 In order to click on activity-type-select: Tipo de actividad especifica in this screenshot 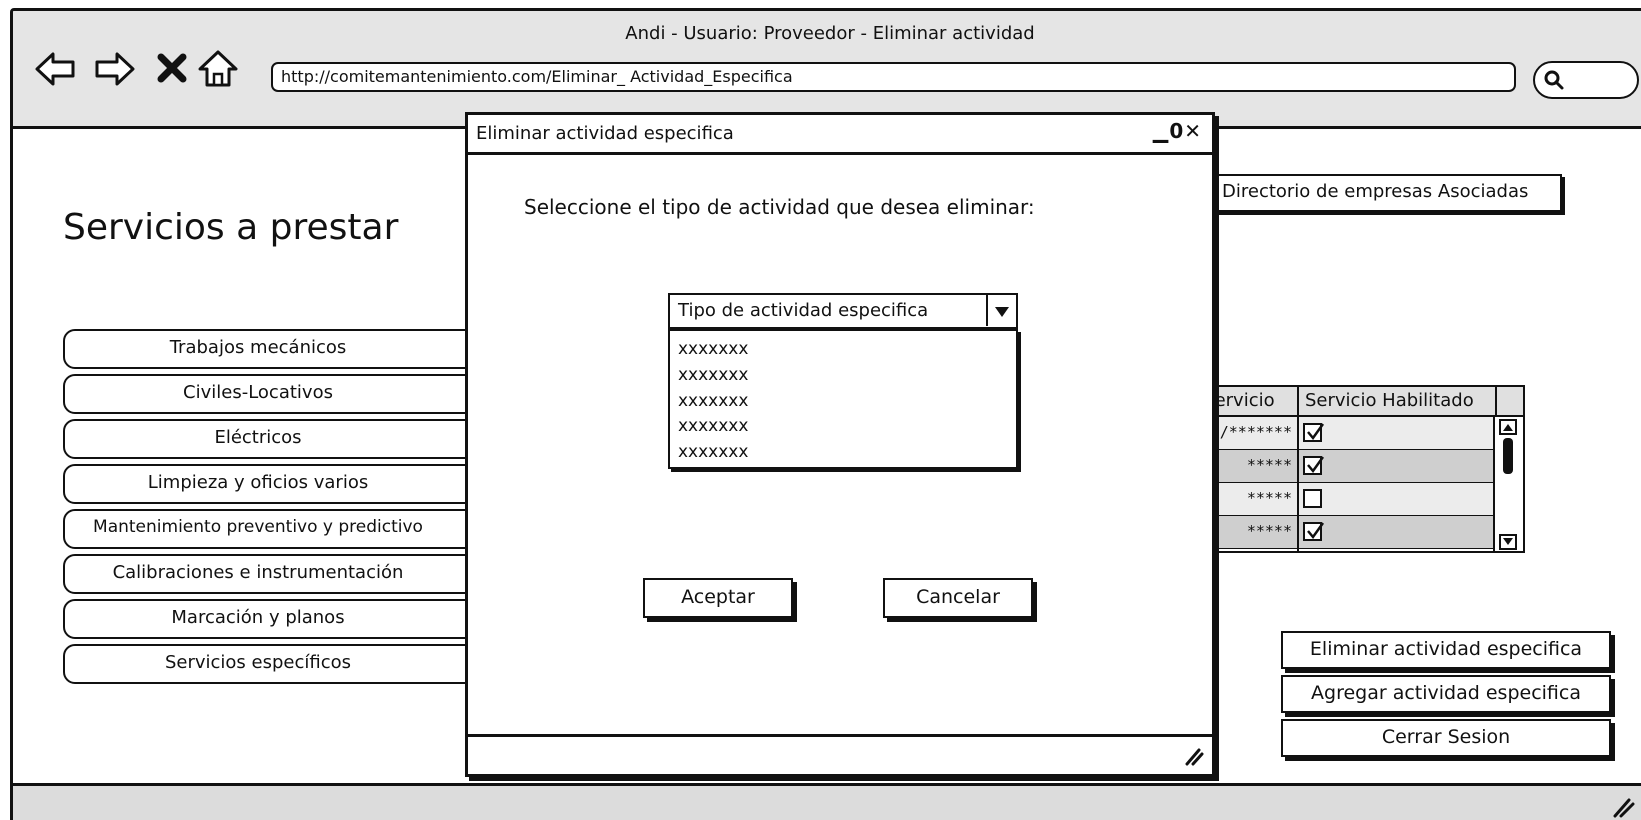, I will do `click(843, 311)`.